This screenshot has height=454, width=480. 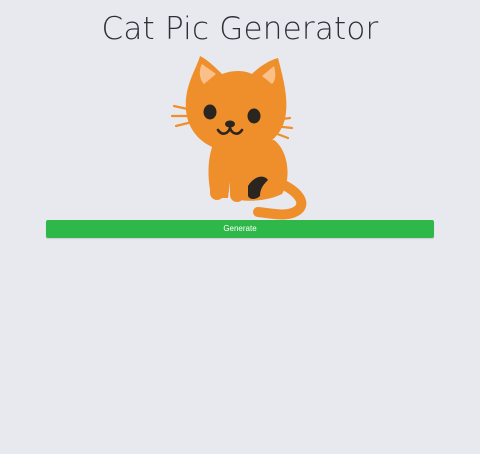 I want to click on page-title: Cat Pic Generator, so click(x=240, y=29).